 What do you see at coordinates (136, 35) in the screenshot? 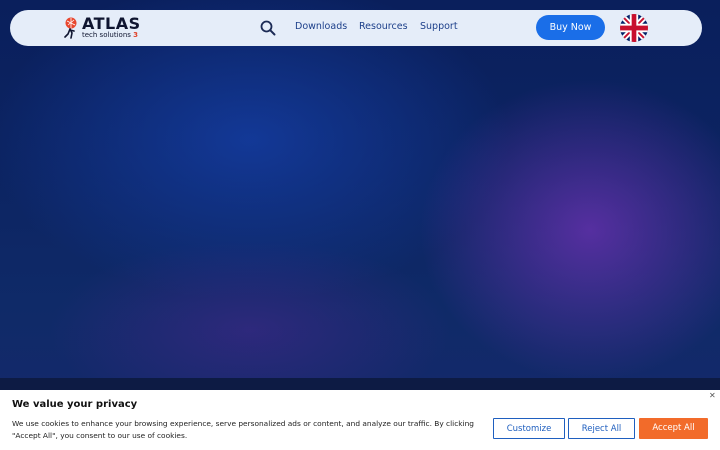
I see `logo-tagline-suffix: 3` at bounding box center [136, 35].